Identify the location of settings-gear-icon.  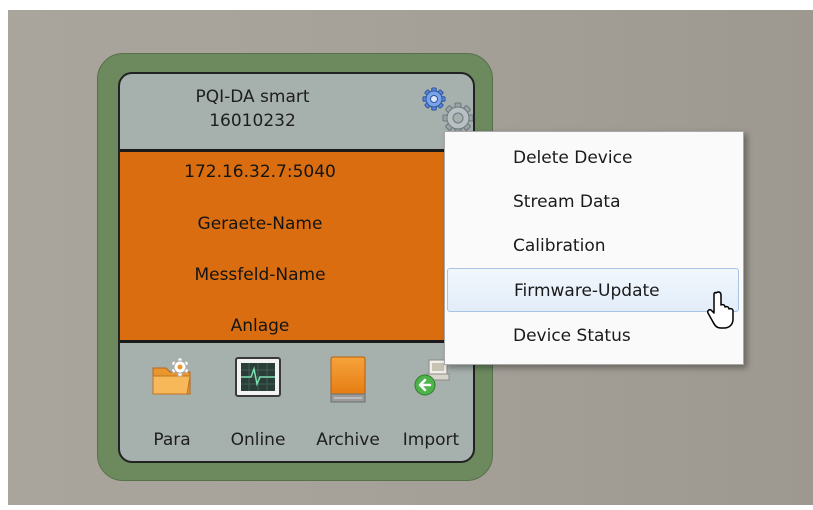
(445, 110).